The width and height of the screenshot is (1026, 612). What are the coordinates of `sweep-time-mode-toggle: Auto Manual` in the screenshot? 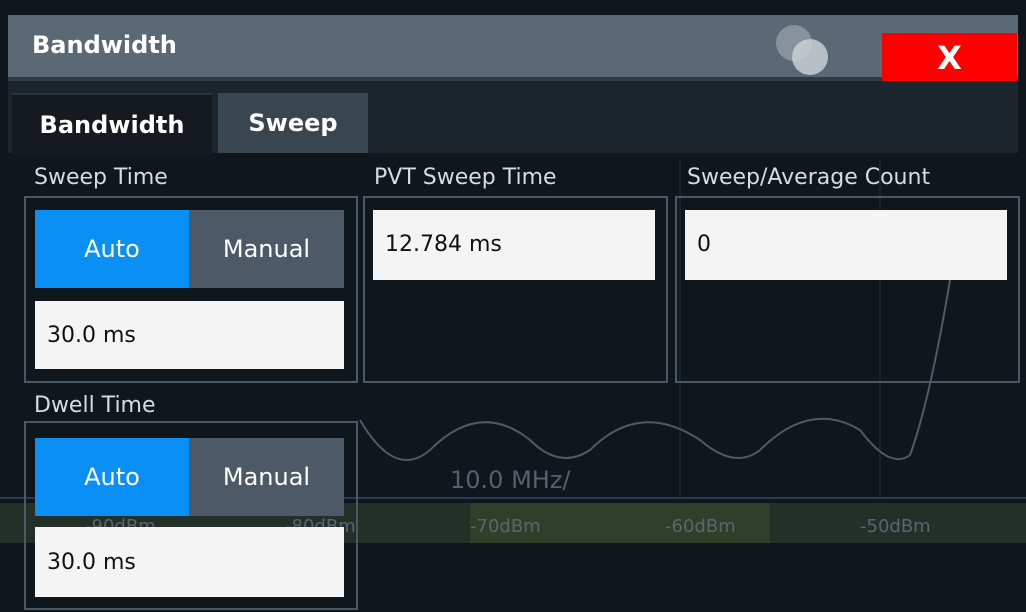 It's located at (189, 249).